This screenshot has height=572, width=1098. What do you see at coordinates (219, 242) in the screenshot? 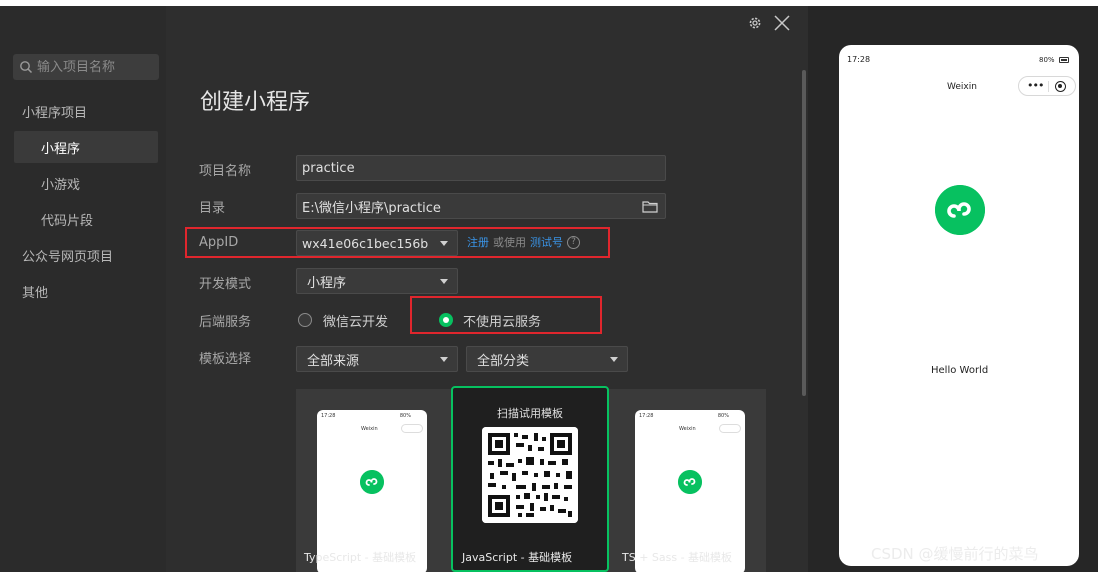
I see `appid-label: AppID` at bounding box center [219, 242].